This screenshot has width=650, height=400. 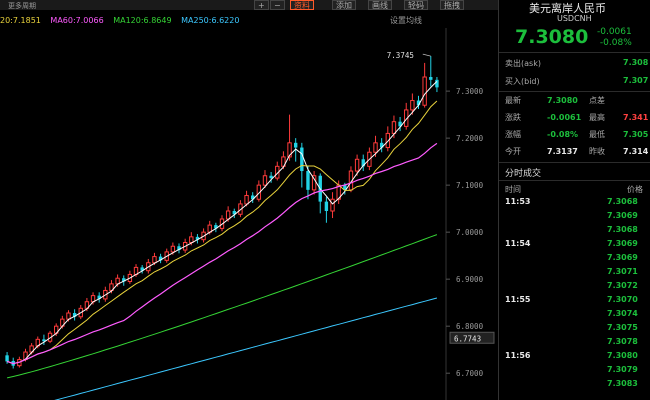 I want to click on more-cycles-button: 更多周期, so click(x=22, y=6).